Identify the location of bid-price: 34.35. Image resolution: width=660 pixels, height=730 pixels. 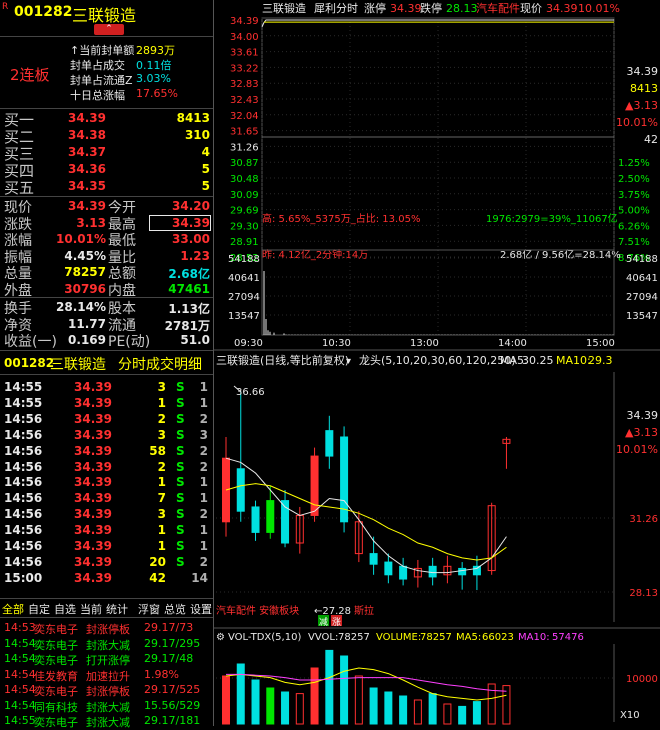
(83, 186).